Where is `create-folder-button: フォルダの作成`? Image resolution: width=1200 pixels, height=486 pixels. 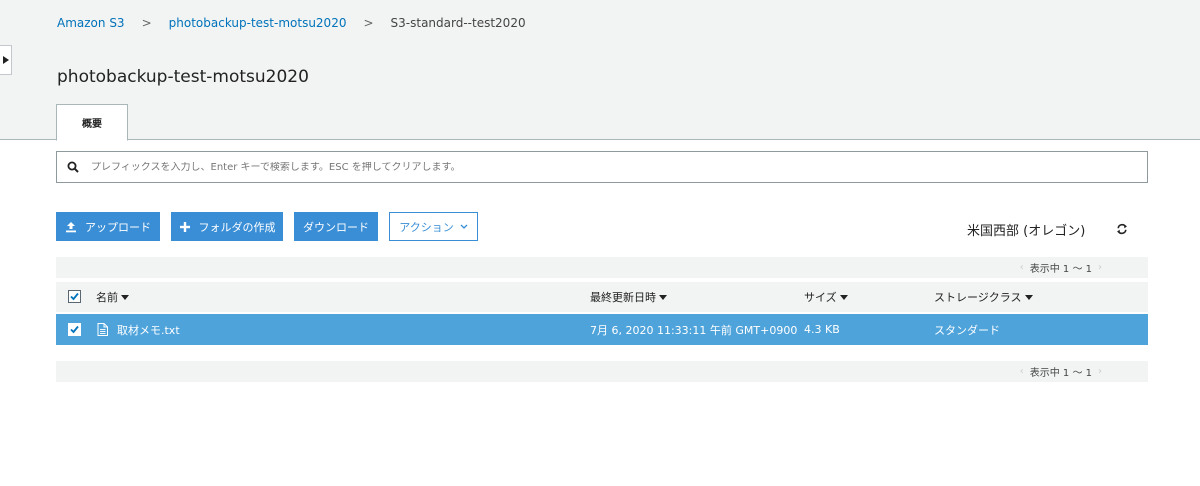
create-folder-button: フォルダの作成 is located at coordinates (227, 226).